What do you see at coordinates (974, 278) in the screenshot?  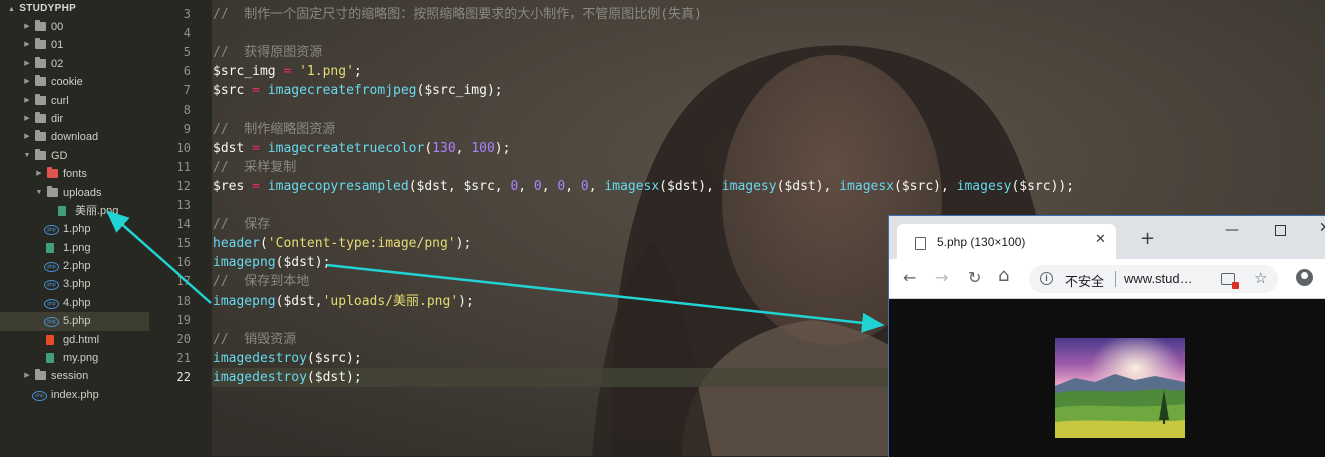 I see `reload-button: ↻` at bounding box center [974, 278].